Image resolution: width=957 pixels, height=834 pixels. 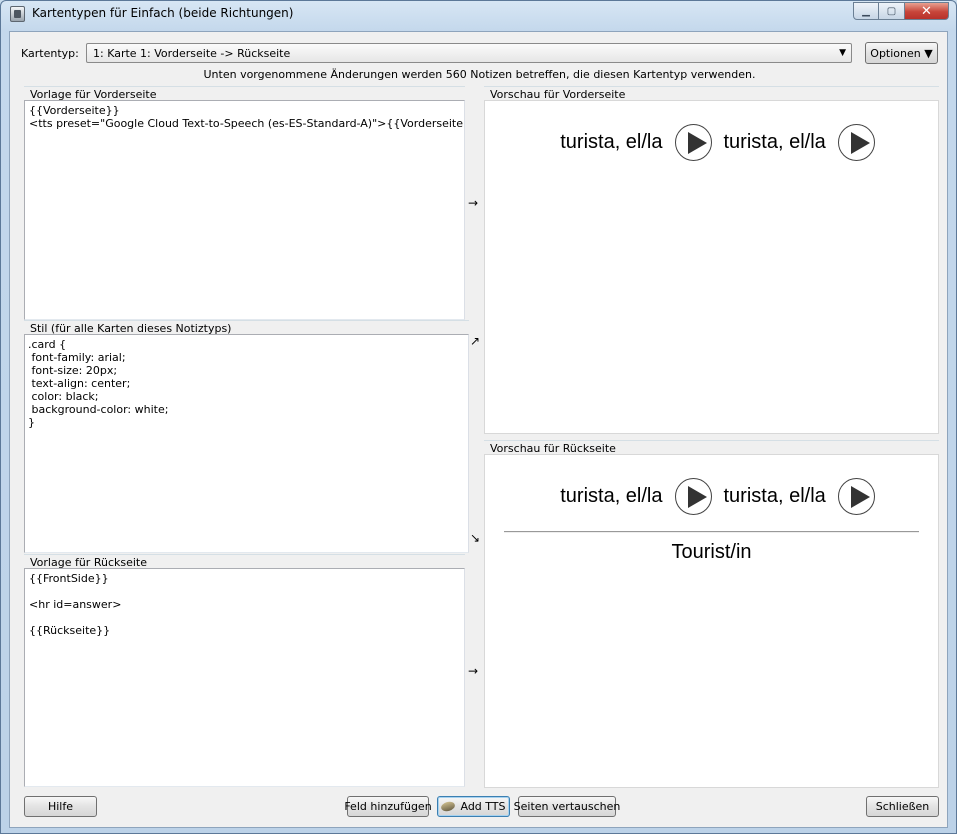 I want to click on minimize-icon: ▁, so click(x=866, y=11).